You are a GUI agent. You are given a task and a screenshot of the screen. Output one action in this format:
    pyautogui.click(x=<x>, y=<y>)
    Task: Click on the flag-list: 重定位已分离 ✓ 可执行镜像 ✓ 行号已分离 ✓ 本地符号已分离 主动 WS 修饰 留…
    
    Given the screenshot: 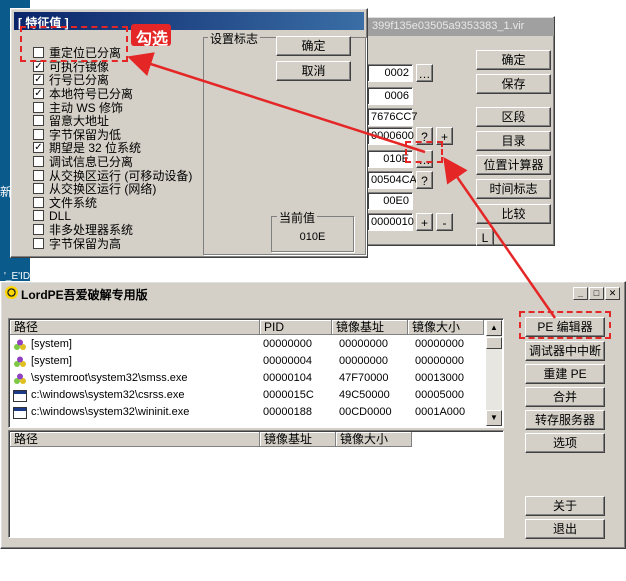 What is the action you would take?
    pyautogui.click(x=118, y=148)
    